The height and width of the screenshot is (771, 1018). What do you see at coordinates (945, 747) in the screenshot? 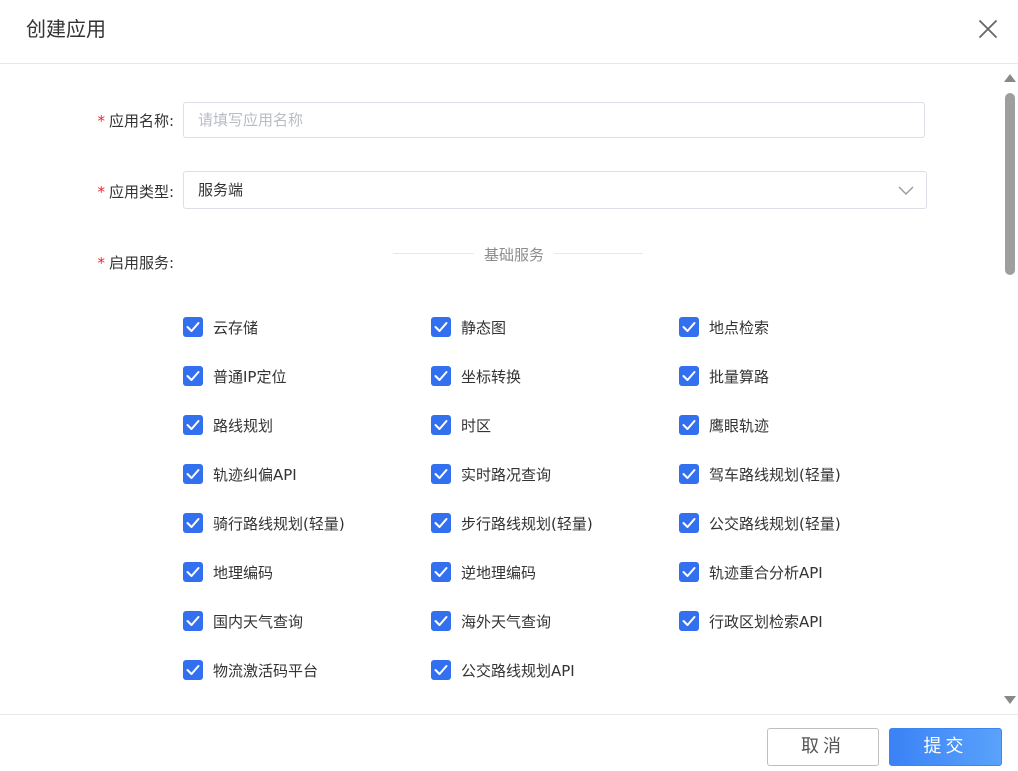
I see `submit-button: 提交` at bounding box center [945, 747].